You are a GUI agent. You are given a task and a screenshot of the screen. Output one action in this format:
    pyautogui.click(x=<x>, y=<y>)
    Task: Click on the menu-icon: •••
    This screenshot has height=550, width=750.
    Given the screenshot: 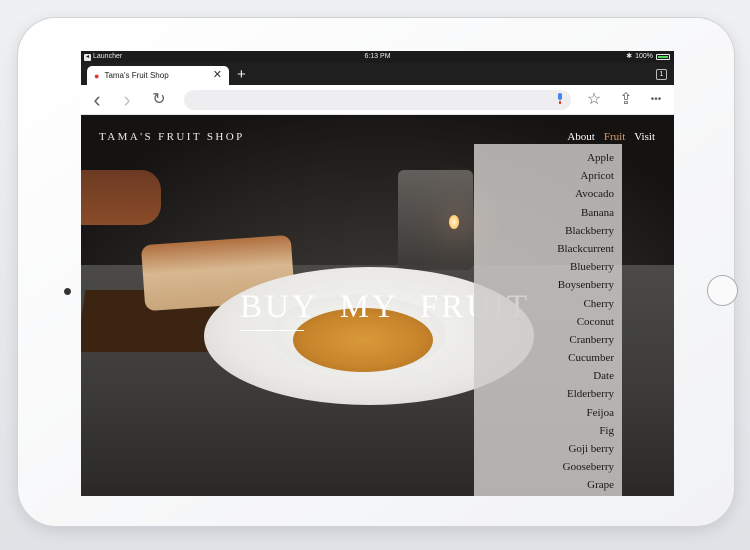 What is the action you would take?
    pyautogui.click(x=656, y=100)
    